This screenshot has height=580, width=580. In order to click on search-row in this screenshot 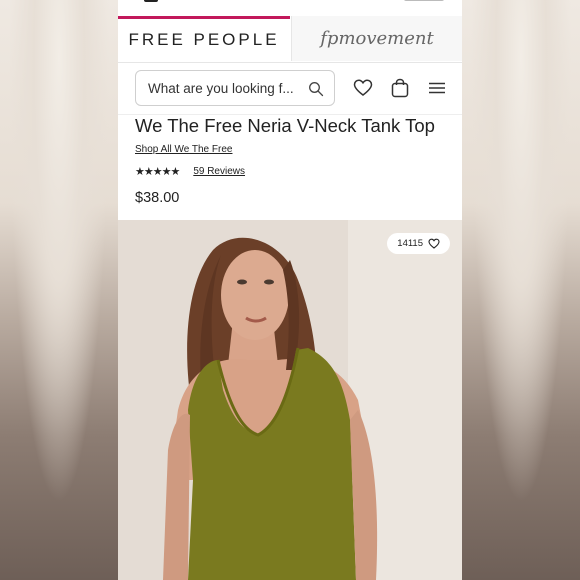, I will do `click(290, 88)`.